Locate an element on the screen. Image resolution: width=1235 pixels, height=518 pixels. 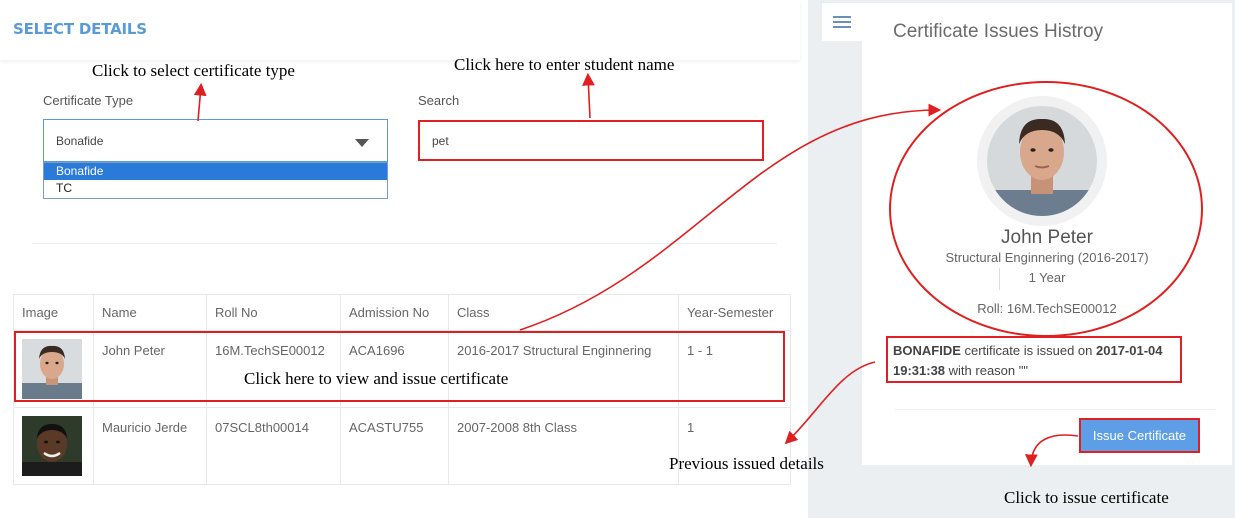
option-bonafide: Bonafide is located at coordinates (215, 171).